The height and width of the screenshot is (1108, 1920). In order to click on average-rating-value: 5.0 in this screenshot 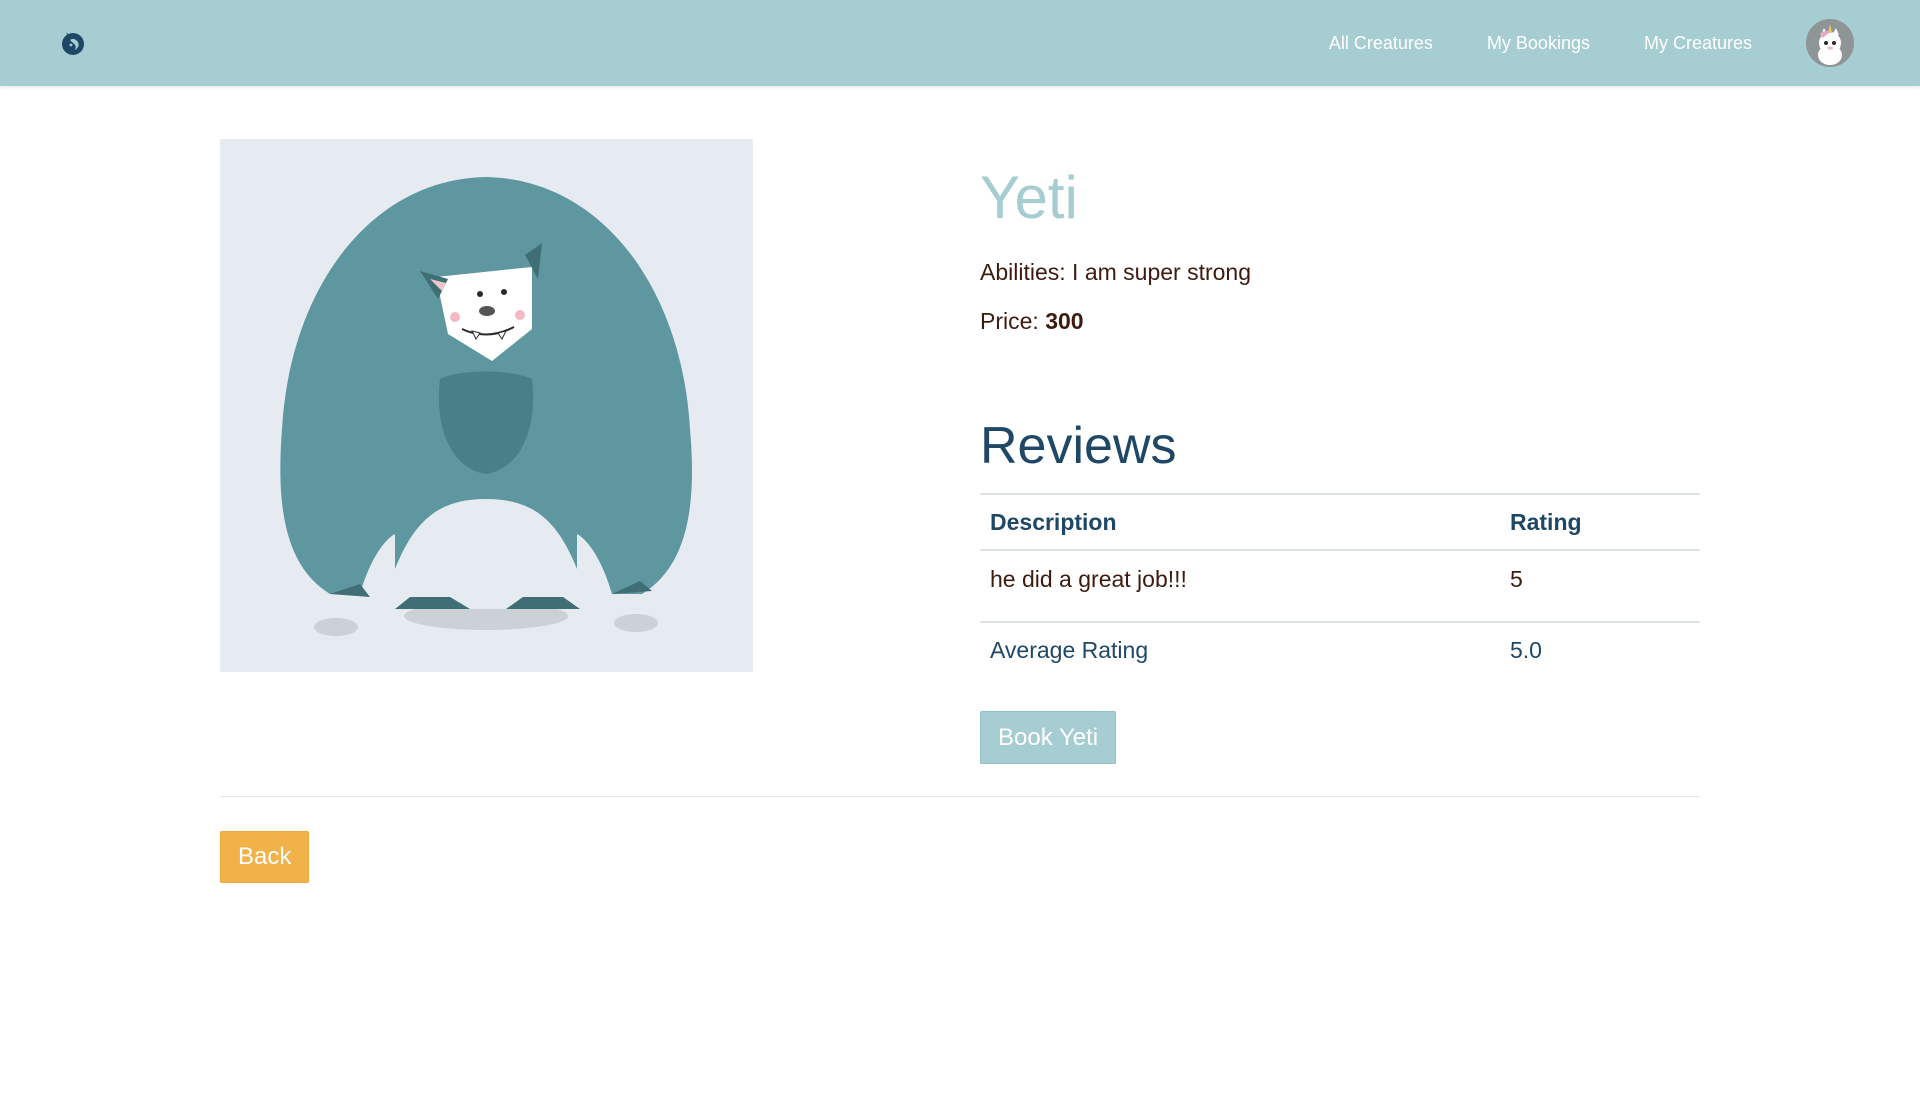, I will do `click(1526, 650)`.